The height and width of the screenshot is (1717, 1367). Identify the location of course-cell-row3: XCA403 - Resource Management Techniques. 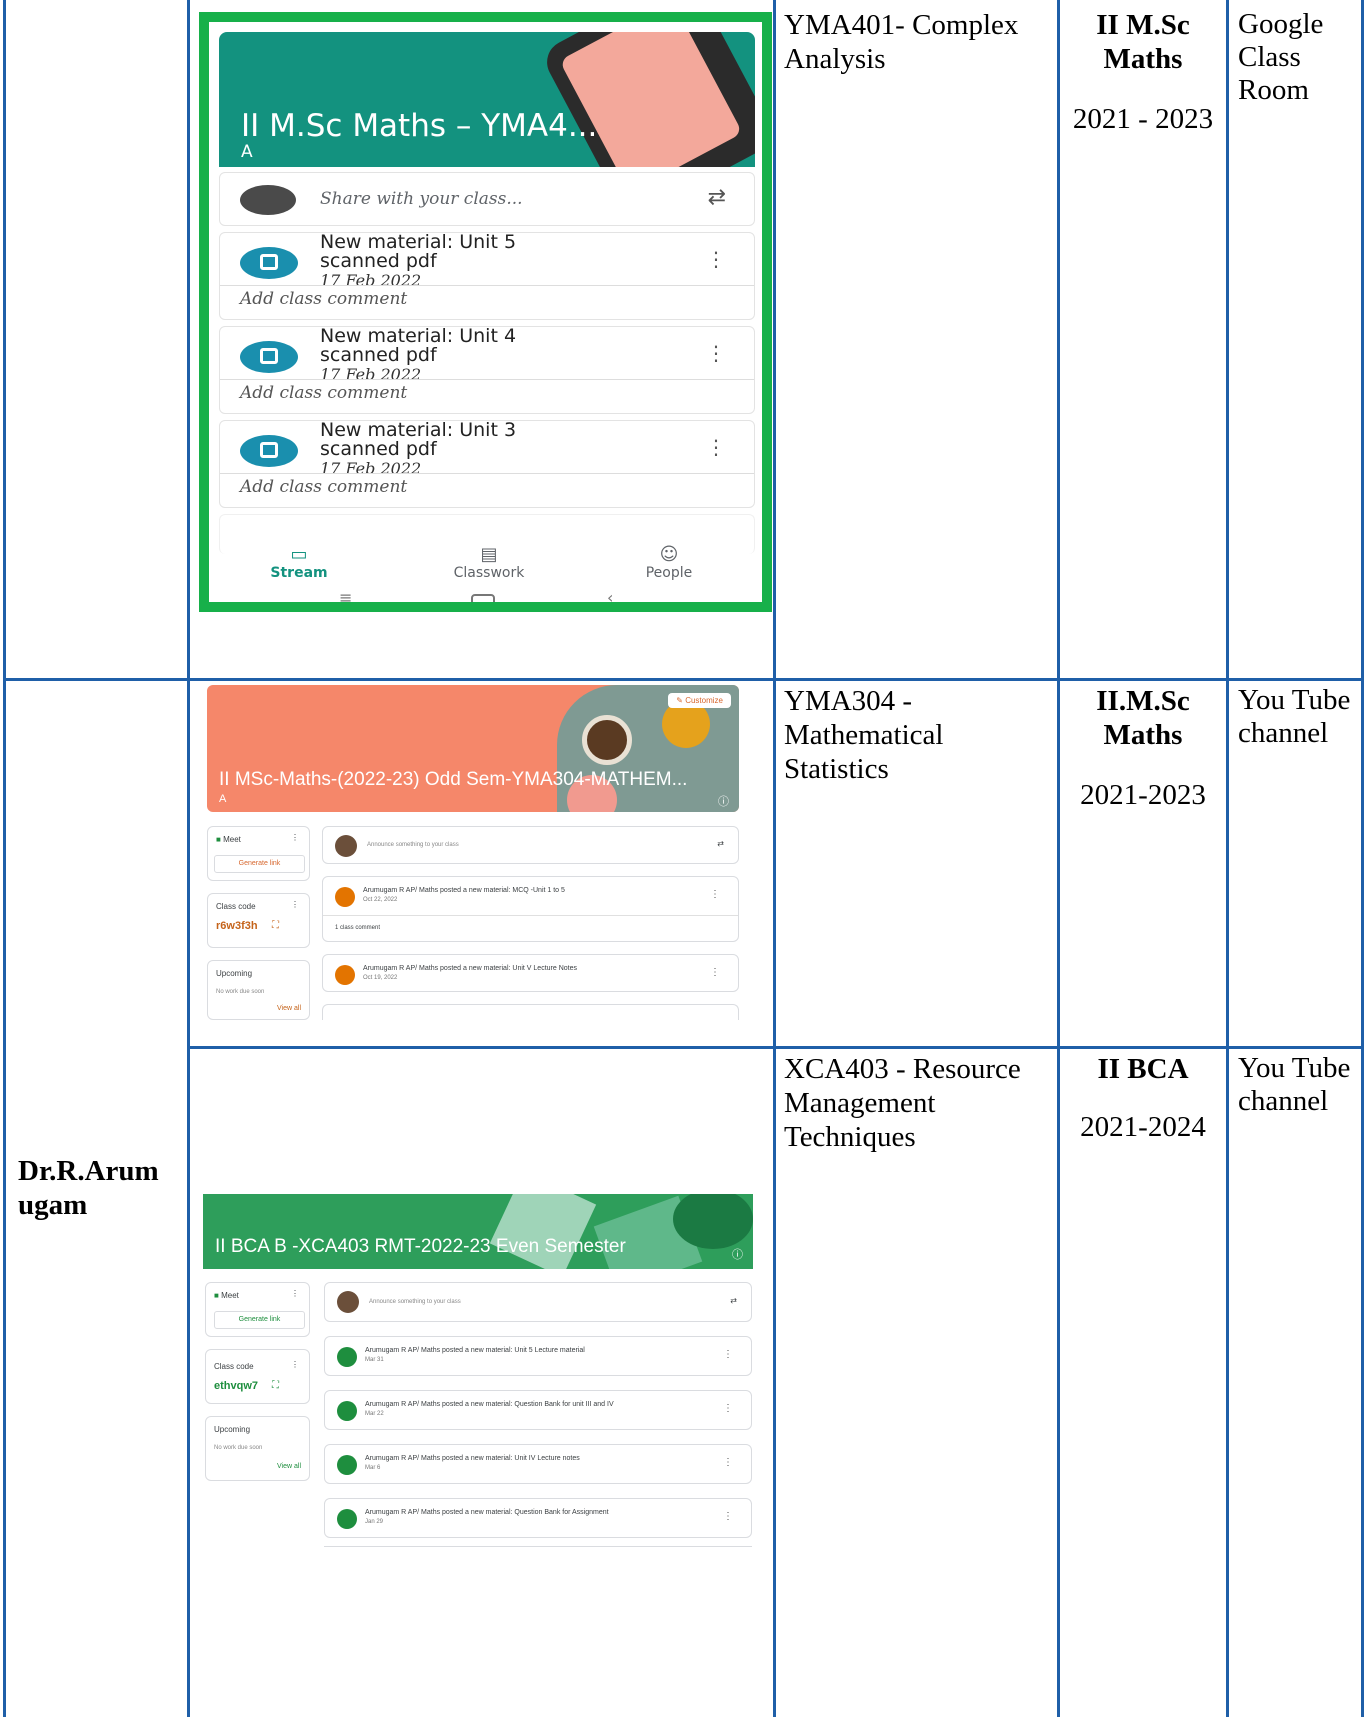
(902, 1103).